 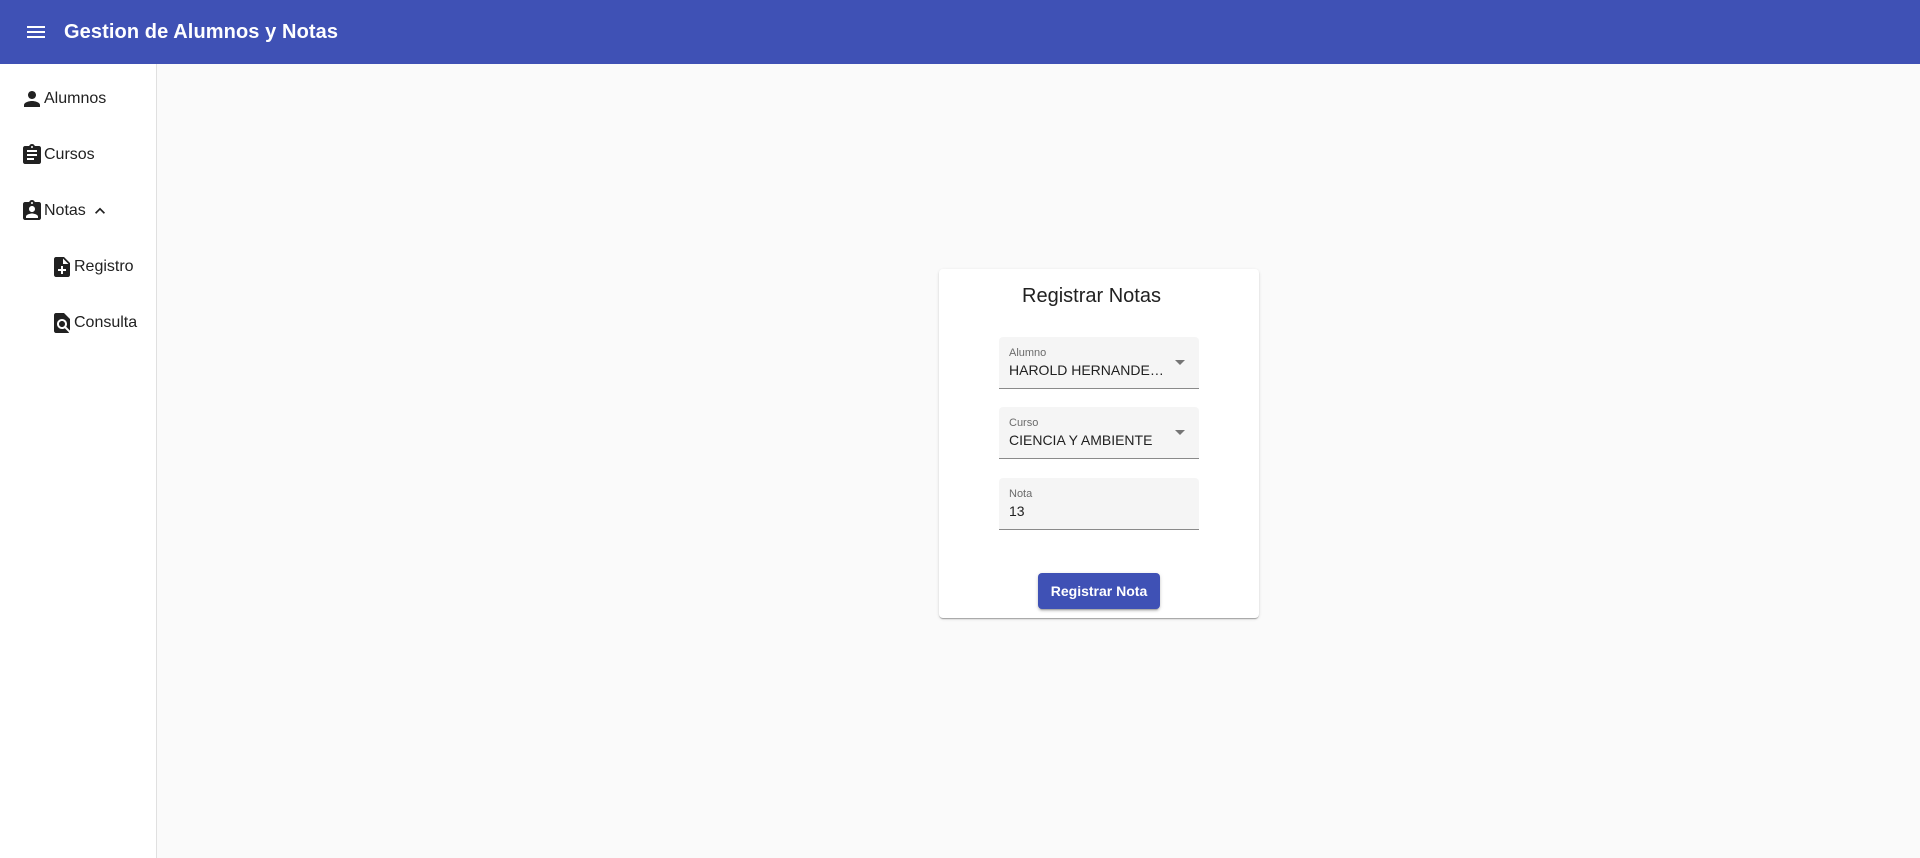 What do you see at coordinates (62, 323) in the screenshot?
I see `find-in-page-icon` at bounding box center [62, 323].